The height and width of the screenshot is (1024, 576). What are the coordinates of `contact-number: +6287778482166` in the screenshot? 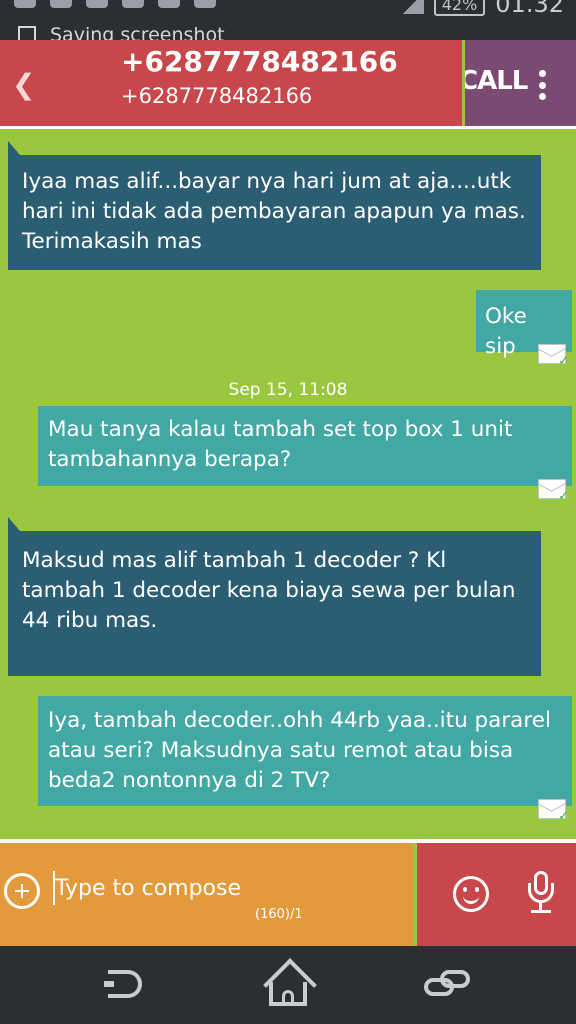 It's located at (217, 96).